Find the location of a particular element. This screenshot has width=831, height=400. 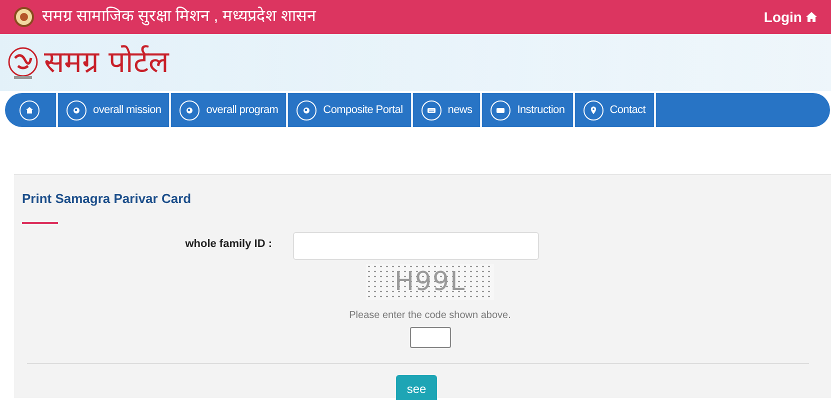

header-title: समग्र सामाजिक सुरक्षा मिशन , मध्यप्रदेश शासन is located at coordinates (179, 17).